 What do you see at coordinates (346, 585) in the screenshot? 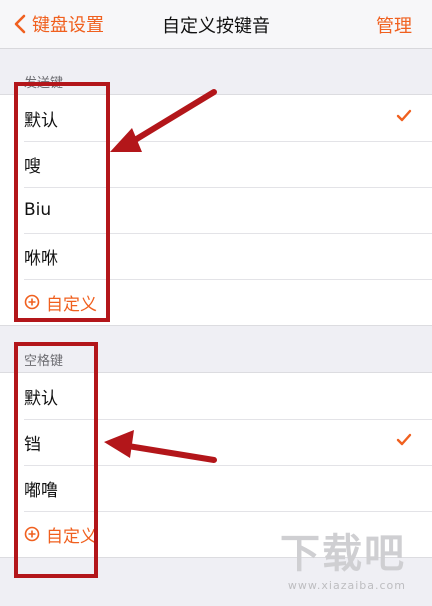
I see `watermark-url: www.xiazaiba.com` at bounding box center [346, 585].